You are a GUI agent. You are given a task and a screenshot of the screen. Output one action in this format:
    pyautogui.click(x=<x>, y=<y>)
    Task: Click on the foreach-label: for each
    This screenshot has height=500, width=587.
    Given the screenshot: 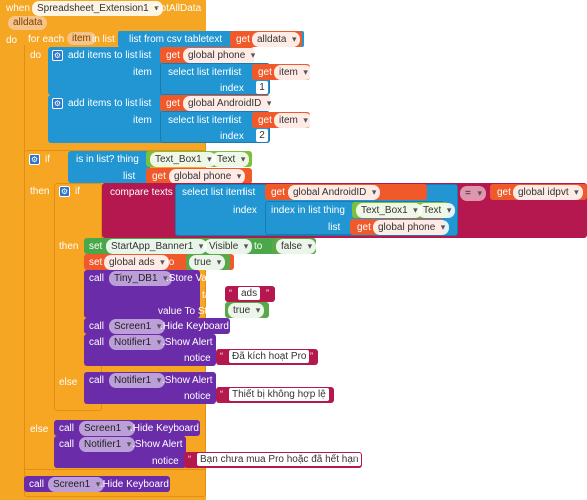 What is the action you would take?
    pyautogui.click(x=46, y=39)
    